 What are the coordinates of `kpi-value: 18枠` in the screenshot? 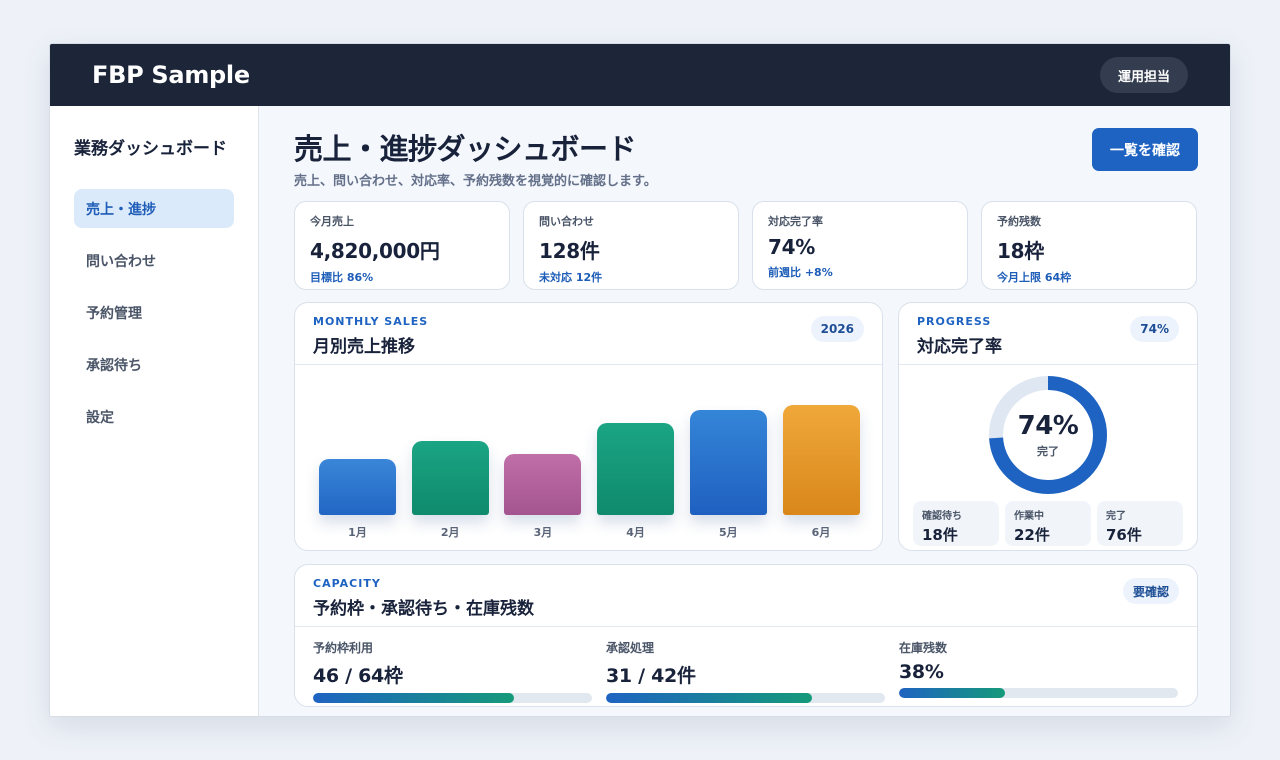 It's located at (1020, 251).